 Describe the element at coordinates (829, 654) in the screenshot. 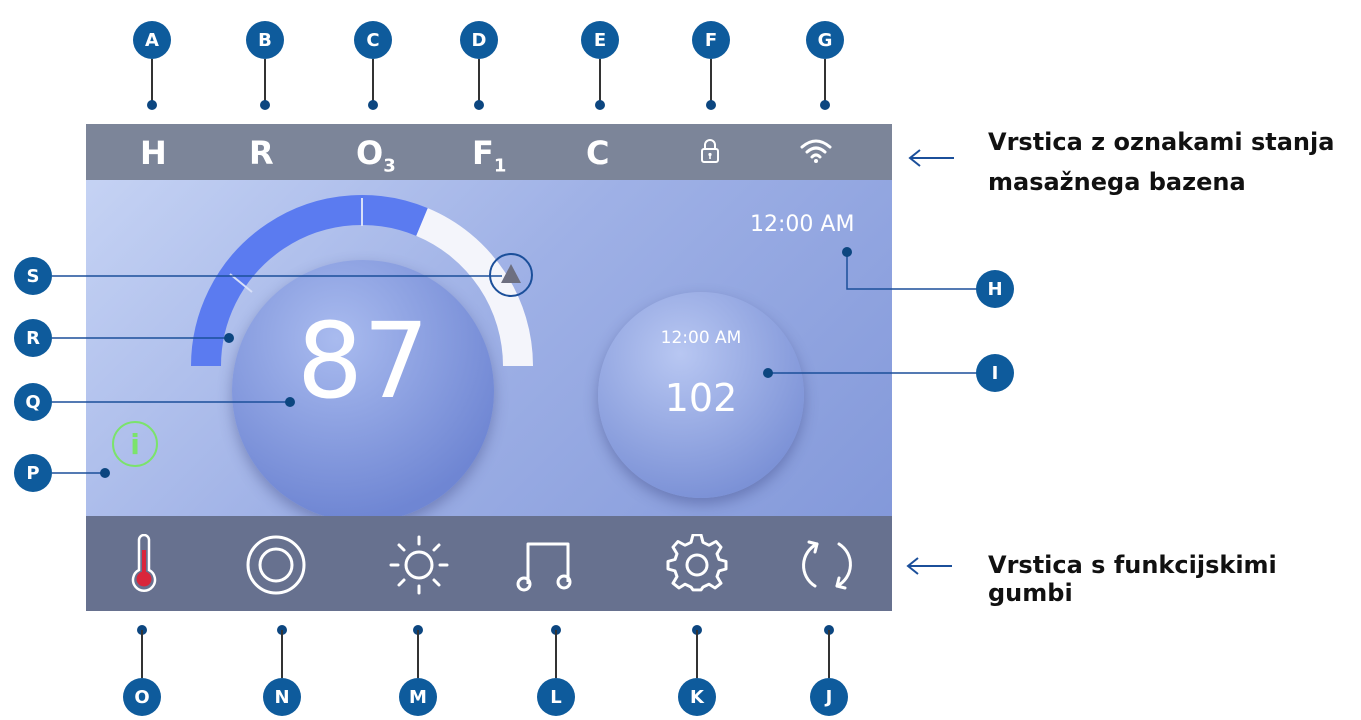

I see `leader-line-j` at that location.